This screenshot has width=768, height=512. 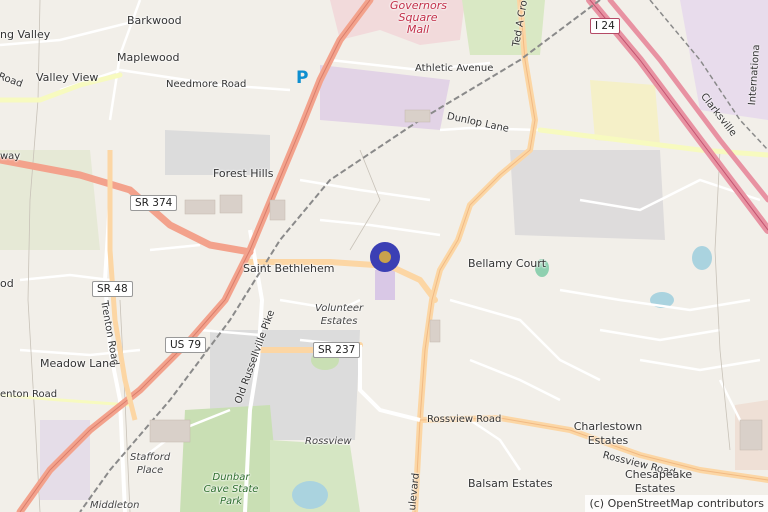 What do you see at coordinates (339, 315) in the screenshot?
I see `label-volunteer-estates: Volunteer Estates` at bounding box center [339, 315].